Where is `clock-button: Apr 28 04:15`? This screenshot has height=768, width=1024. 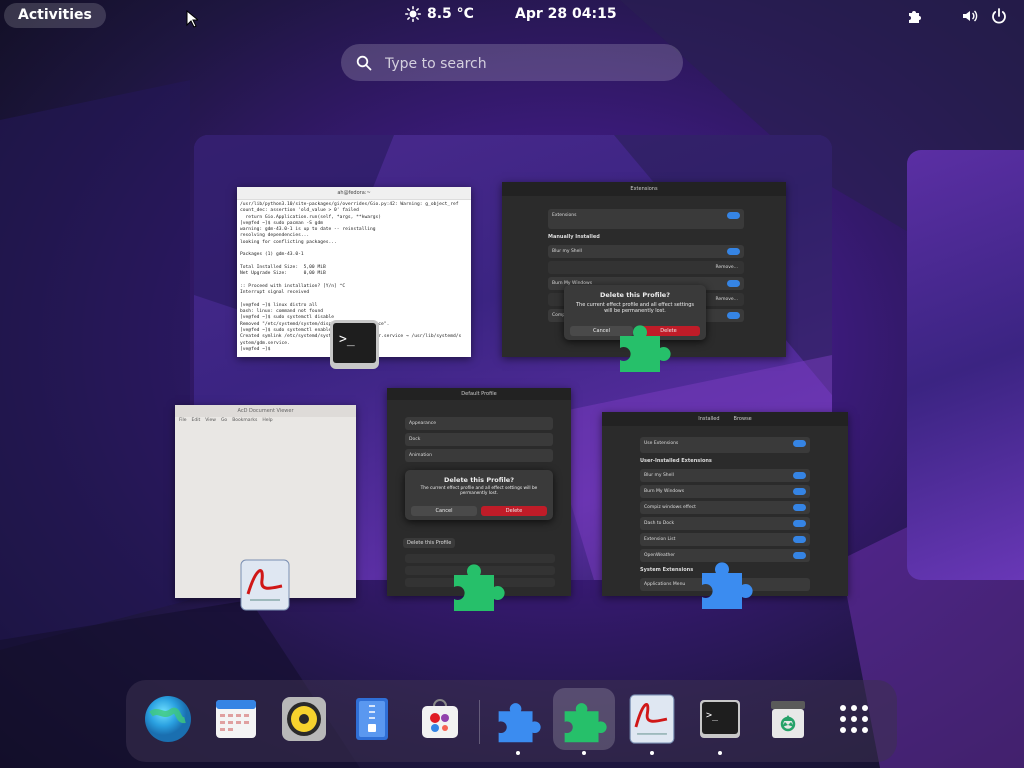
clock-button: Apr 28 04:15 is located at coordinates (566, 14).